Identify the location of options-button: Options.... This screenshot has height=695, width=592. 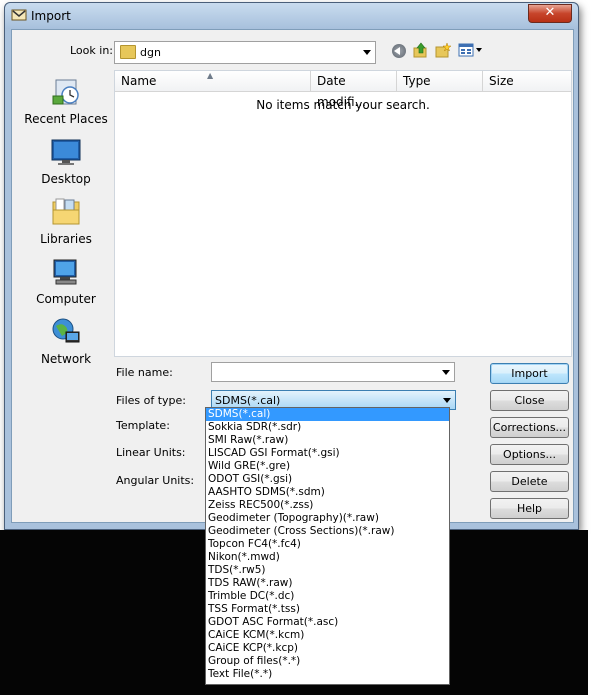
(529, 454).